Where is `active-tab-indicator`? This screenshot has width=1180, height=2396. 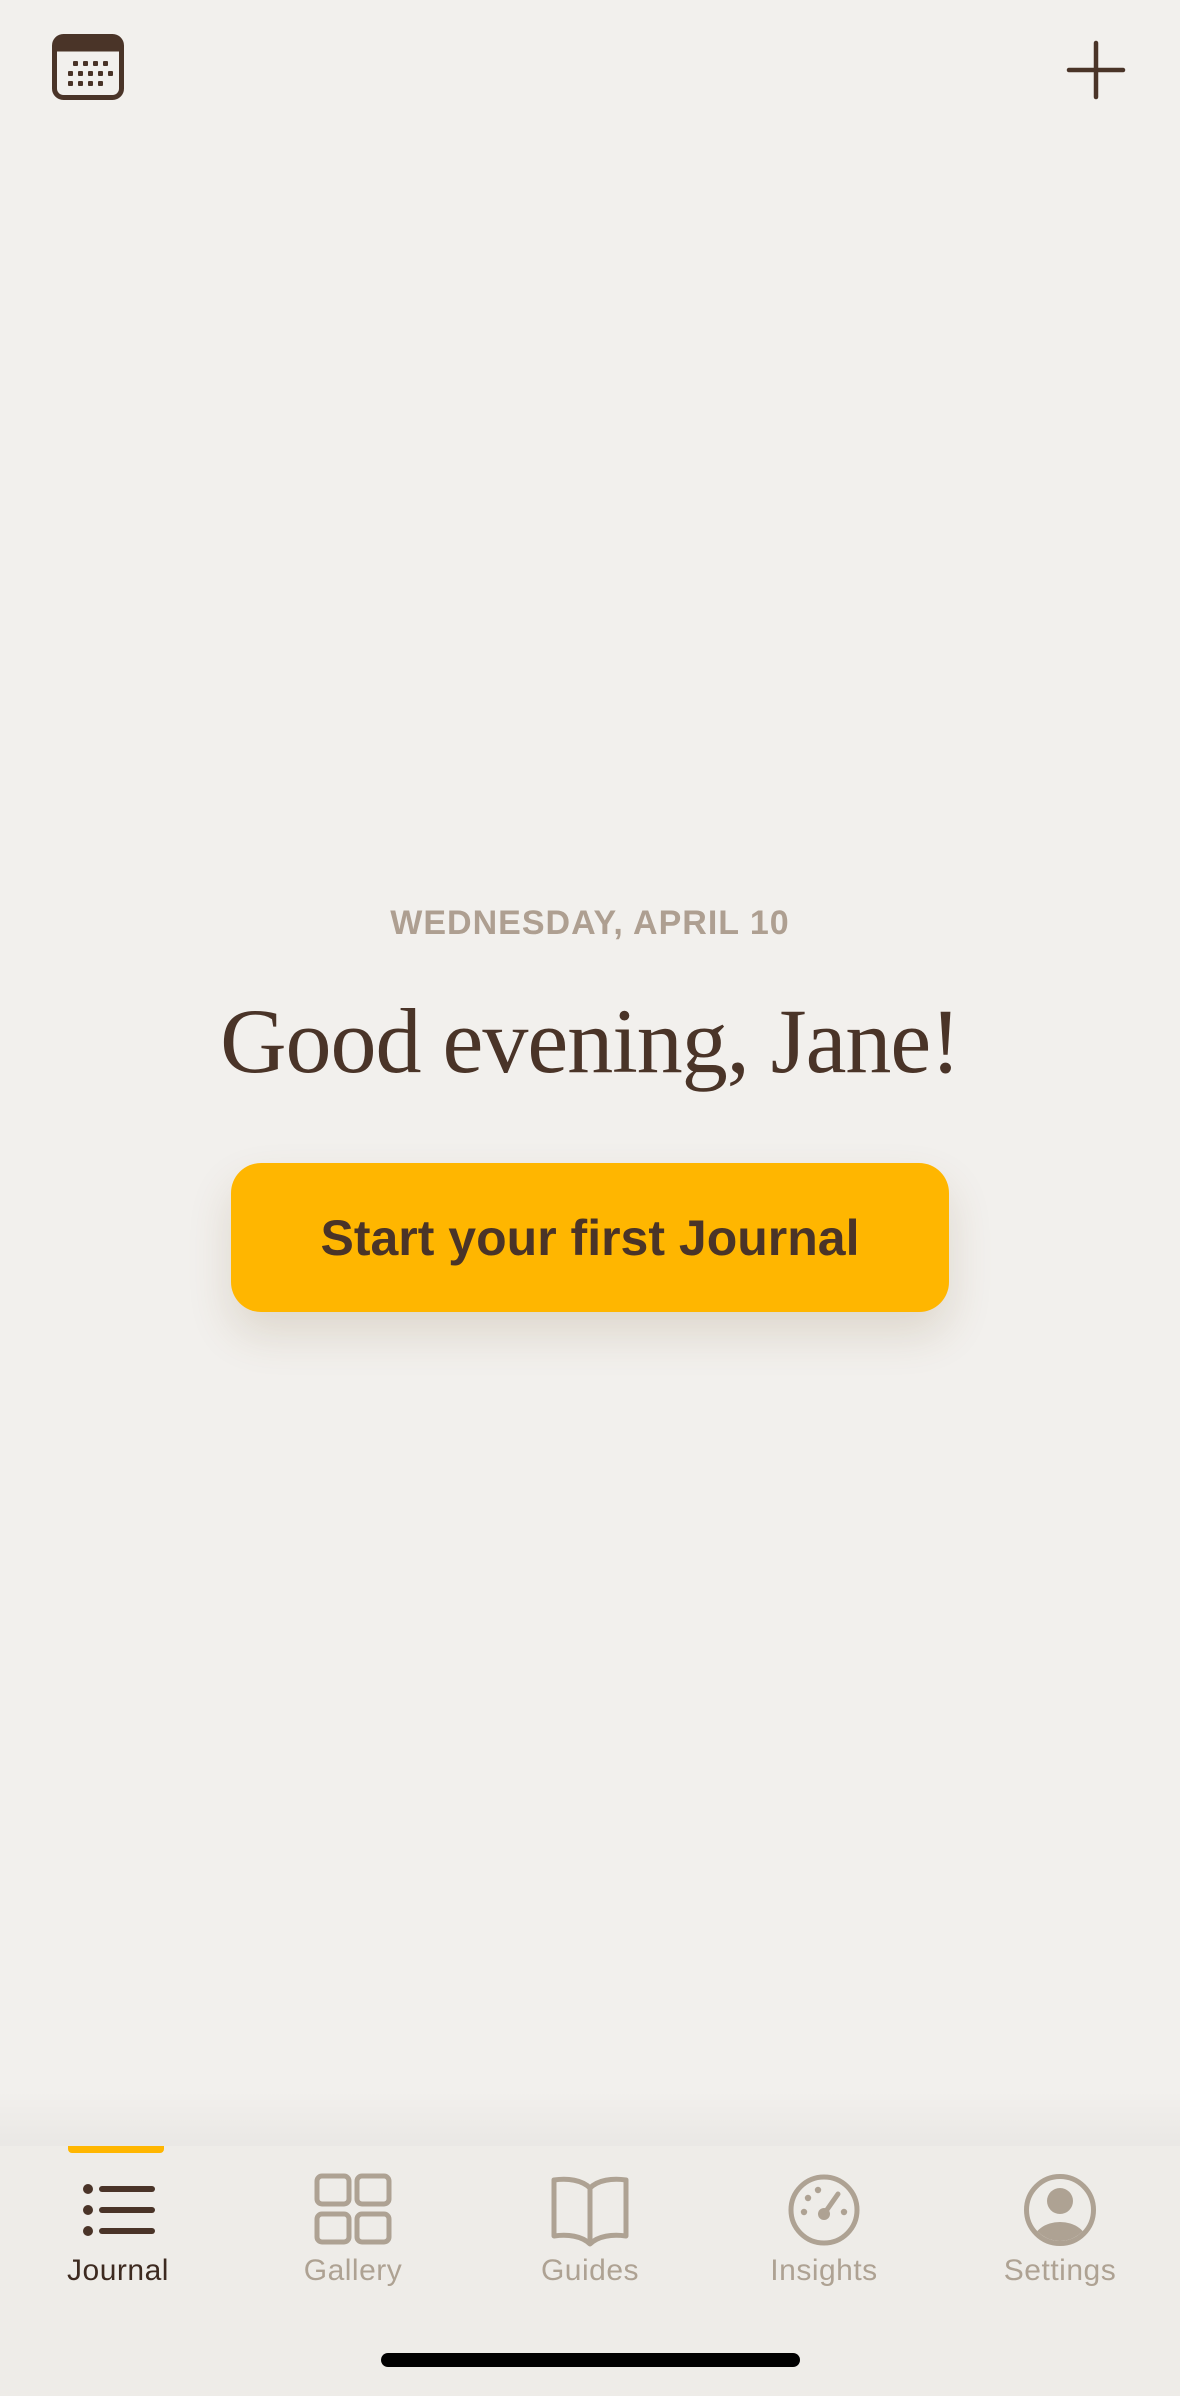
active-tab-indicator is located at coordinates (116, 2149).